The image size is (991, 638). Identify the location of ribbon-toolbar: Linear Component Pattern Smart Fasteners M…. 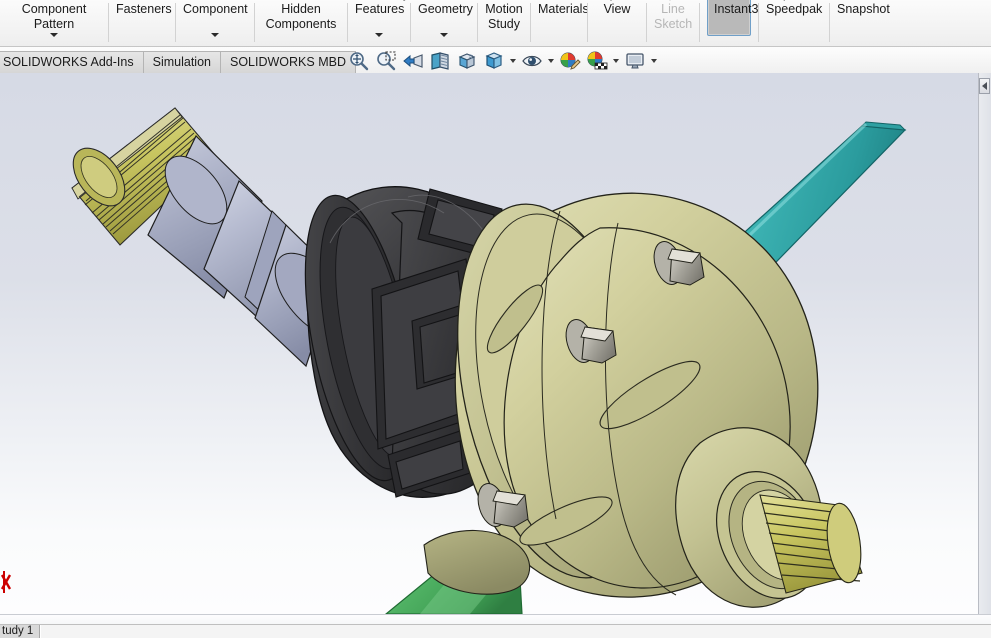
(495, 23).